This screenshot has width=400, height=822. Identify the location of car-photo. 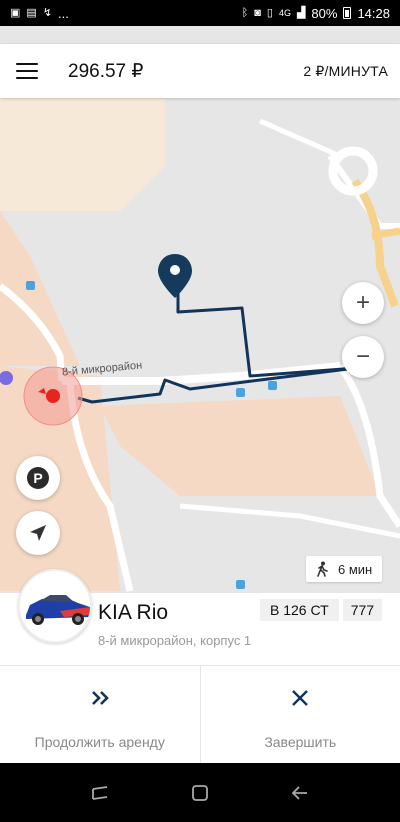
(55, 606).